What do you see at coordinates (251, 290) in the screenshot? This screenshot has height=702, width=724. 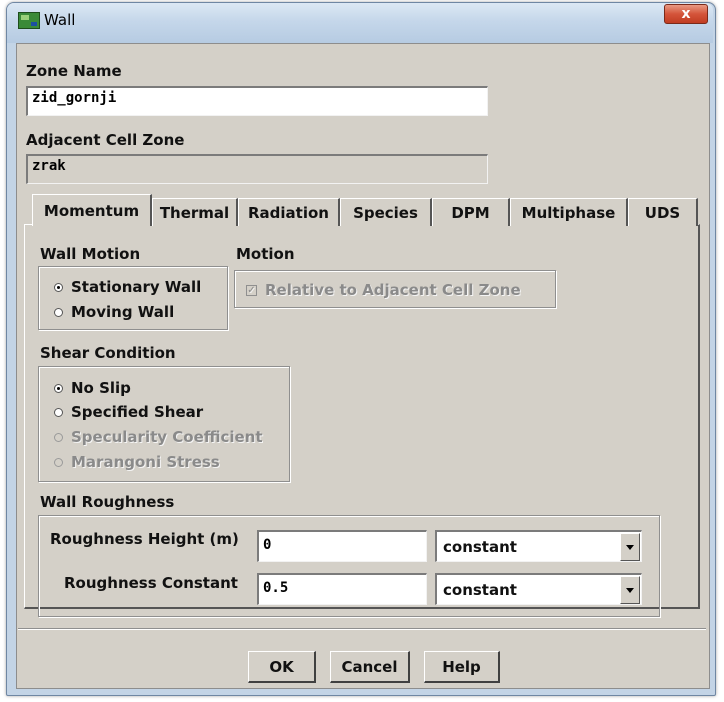 I see `check-icon: ✓` at bounding box center [251, 290].